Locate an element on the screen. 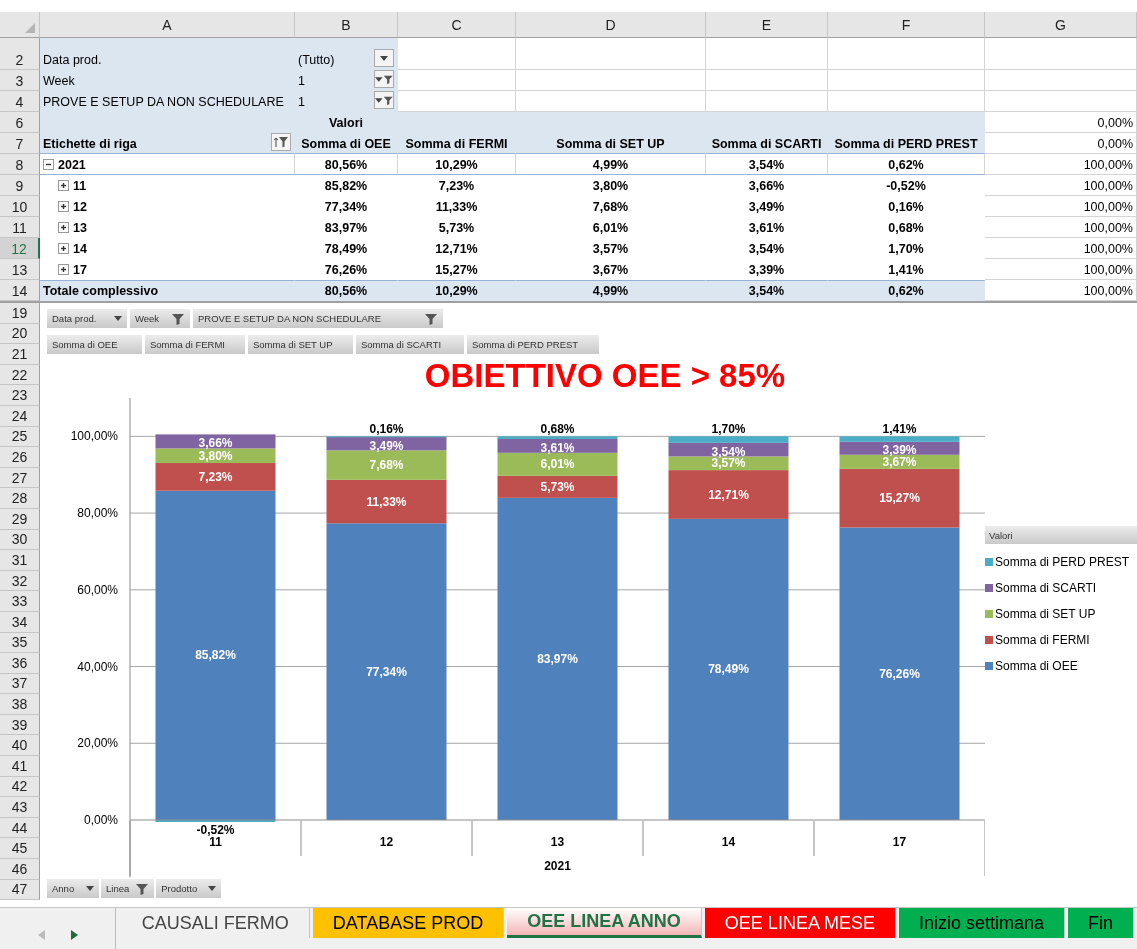  table-cell: 3,49% is located at coordinates (766, 207).